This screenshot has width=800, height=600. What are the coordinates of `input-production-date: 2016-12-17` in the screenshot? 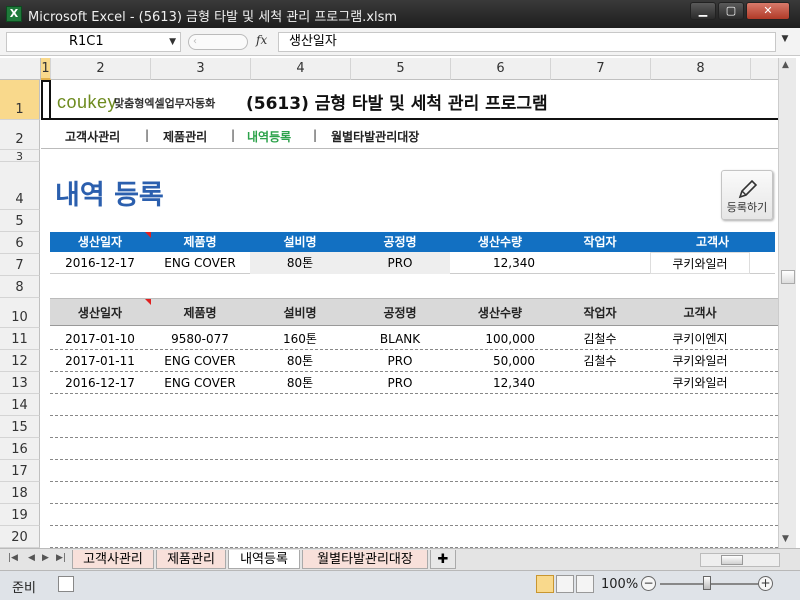 It's located at (100, 263).